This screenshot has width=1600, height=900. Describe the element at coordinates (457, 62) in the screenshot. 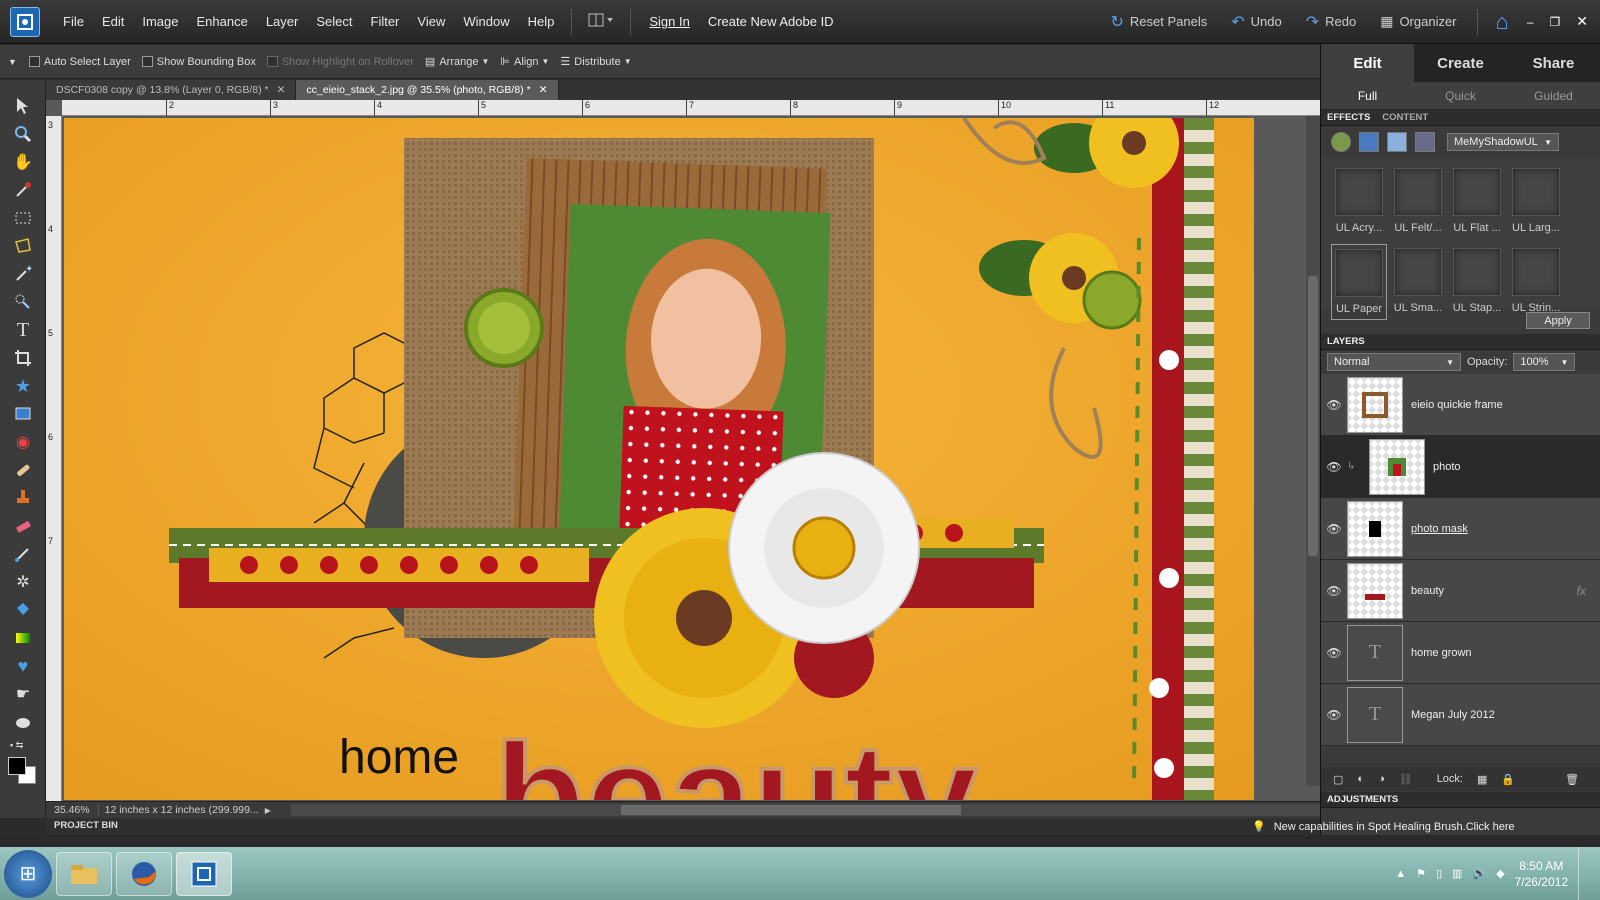

I see `arrange-dropdown: ▤ Arrange ▼` at that location.